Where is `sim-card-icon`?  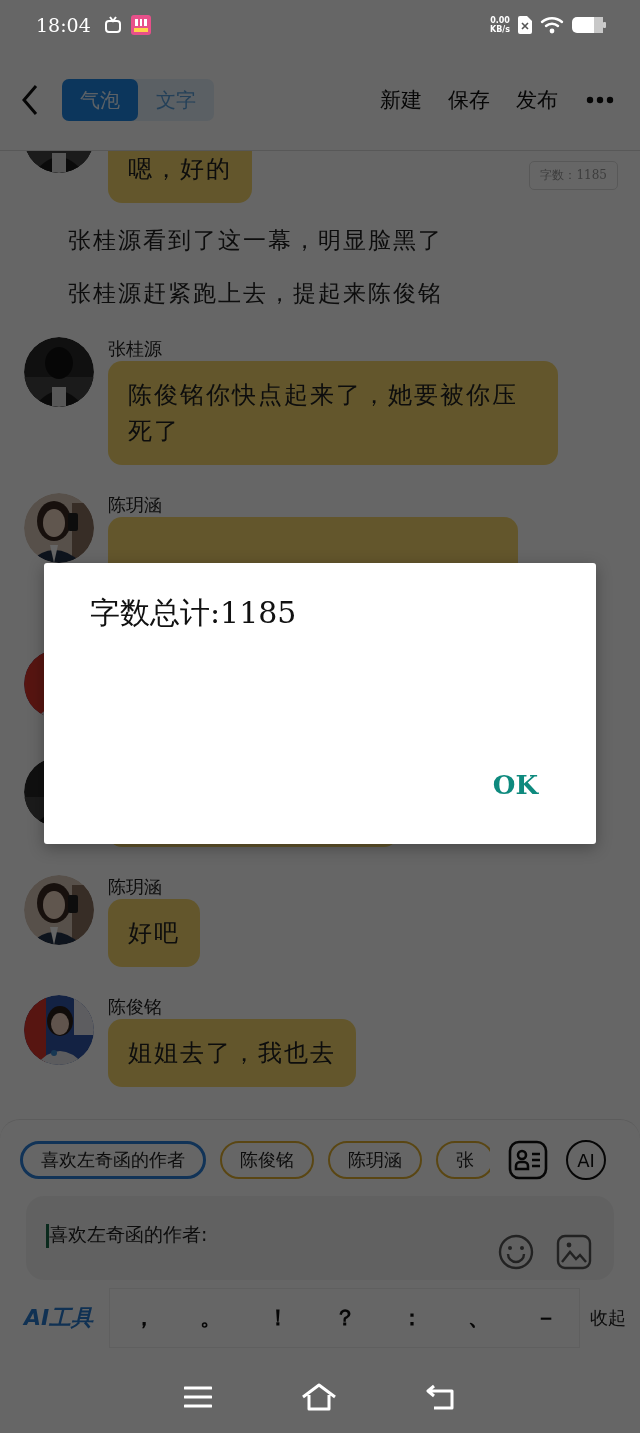 sim-card-icon is located at coordinates (525, 25).